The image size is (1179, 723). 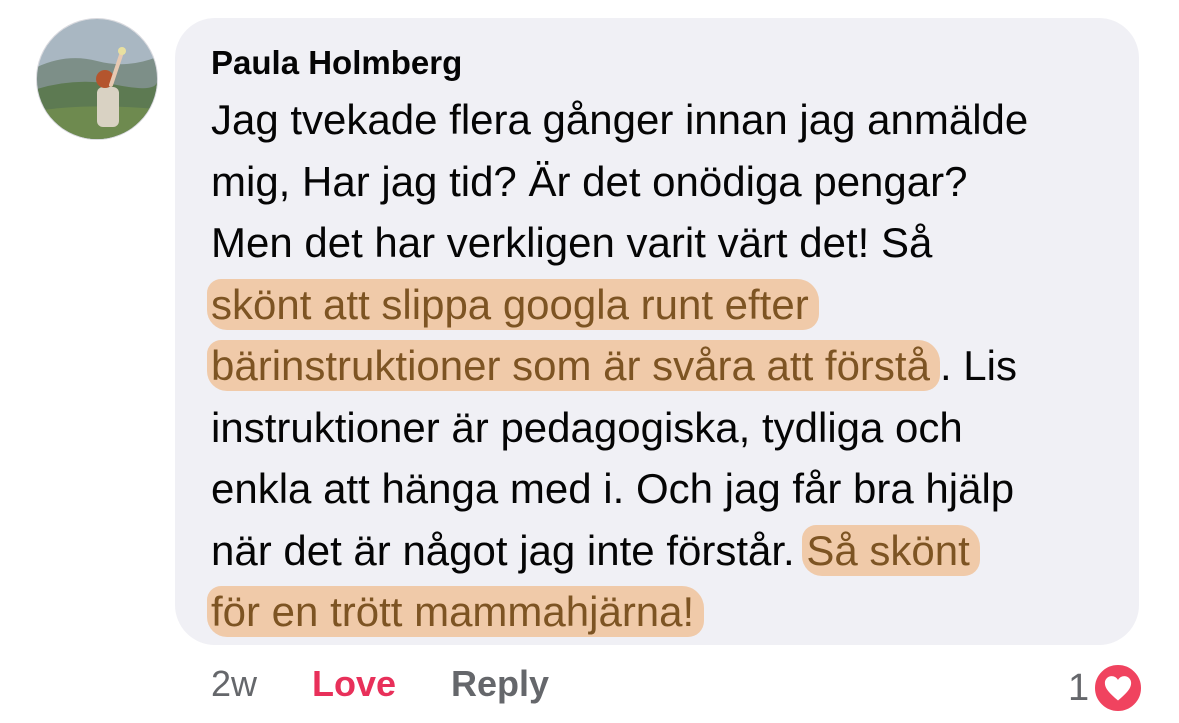 What do you see at coordinates (589, 181) in the screenshot?
I see `comment-line-text: mig, Har jag tid? Är det onödiga pengar?` at bounding box center [589, 181].